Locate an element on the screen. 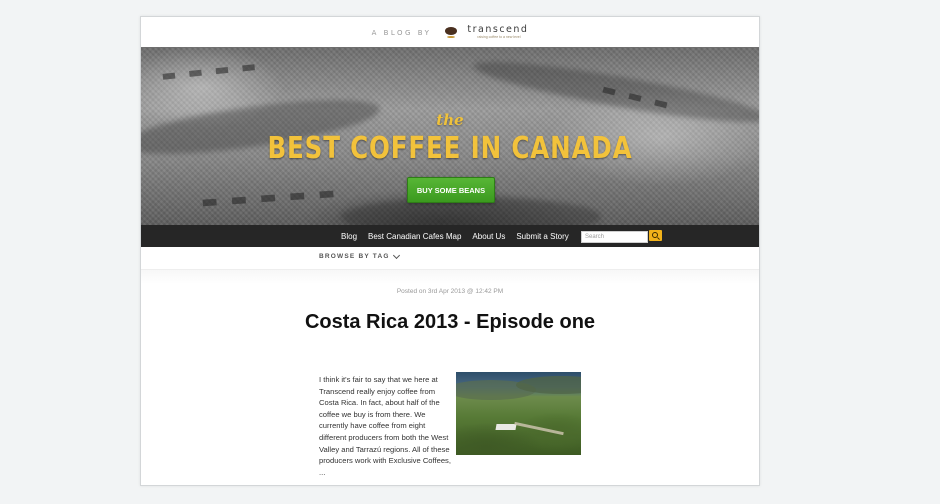 The height and width of the screenshot is (504, 940). search-icon is located at coordinates (655, 235).